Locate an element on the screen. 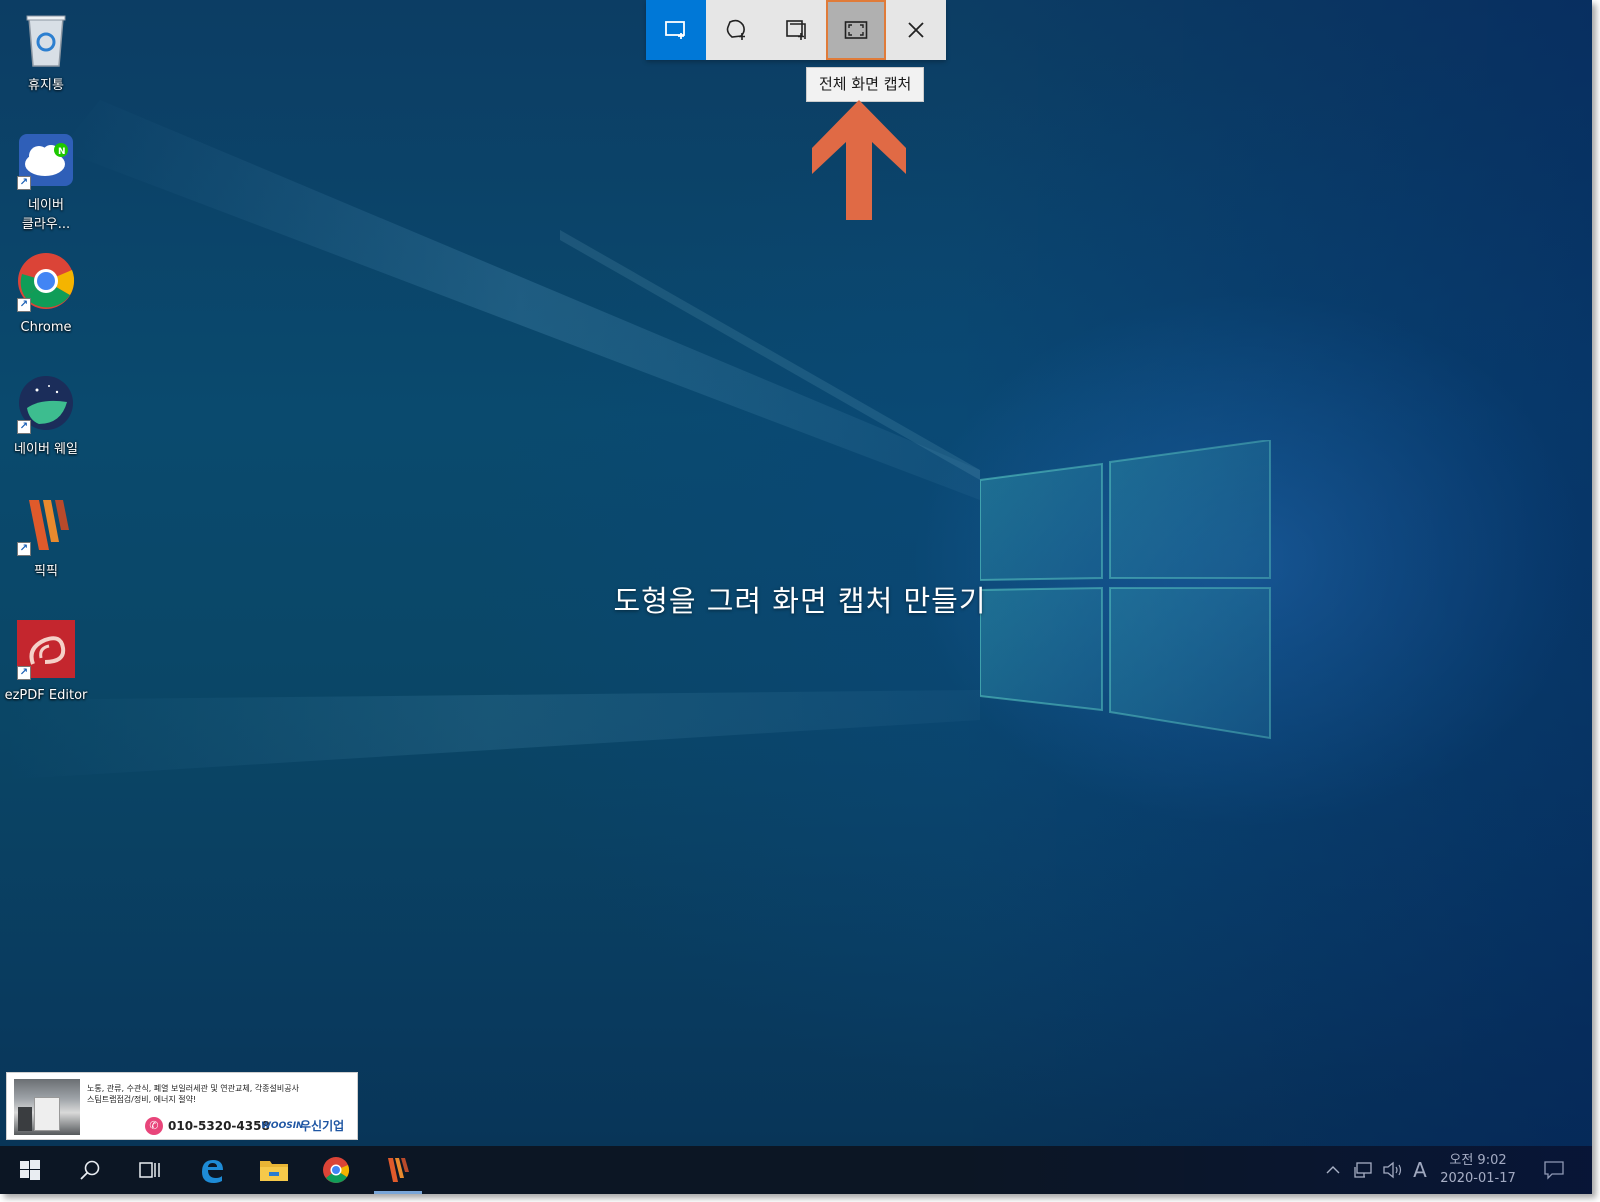  picpick-icon: ↗ is located at coordinates (46, 525).